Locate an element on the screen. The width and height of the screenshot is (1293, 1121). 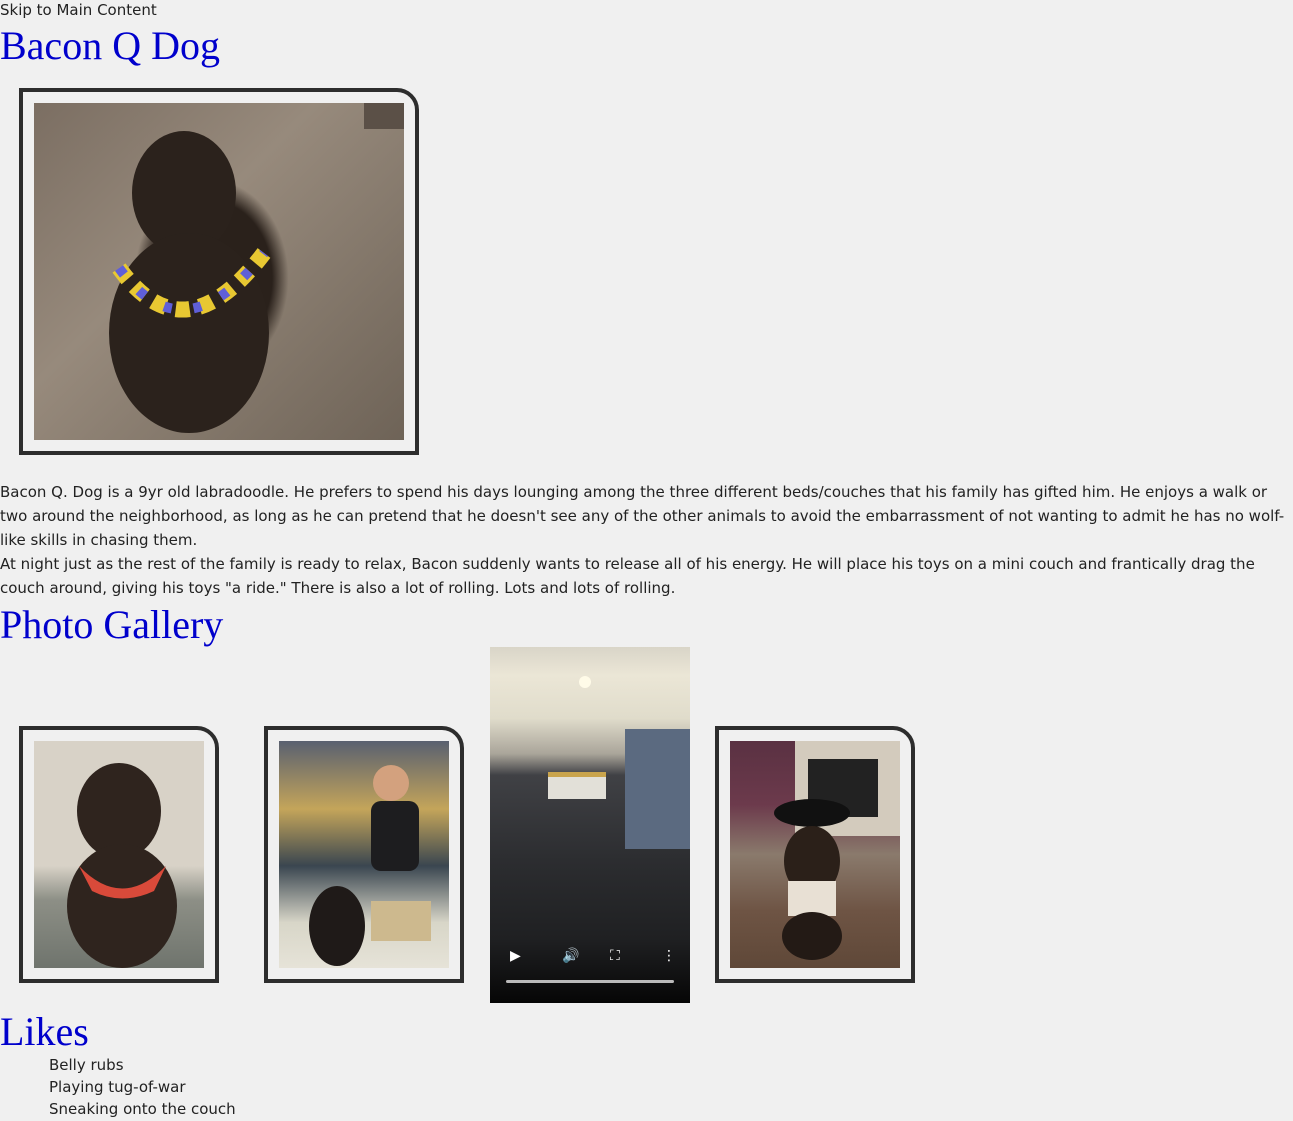
more-options-icon: ⋮ is located at coordinates (669, 956).